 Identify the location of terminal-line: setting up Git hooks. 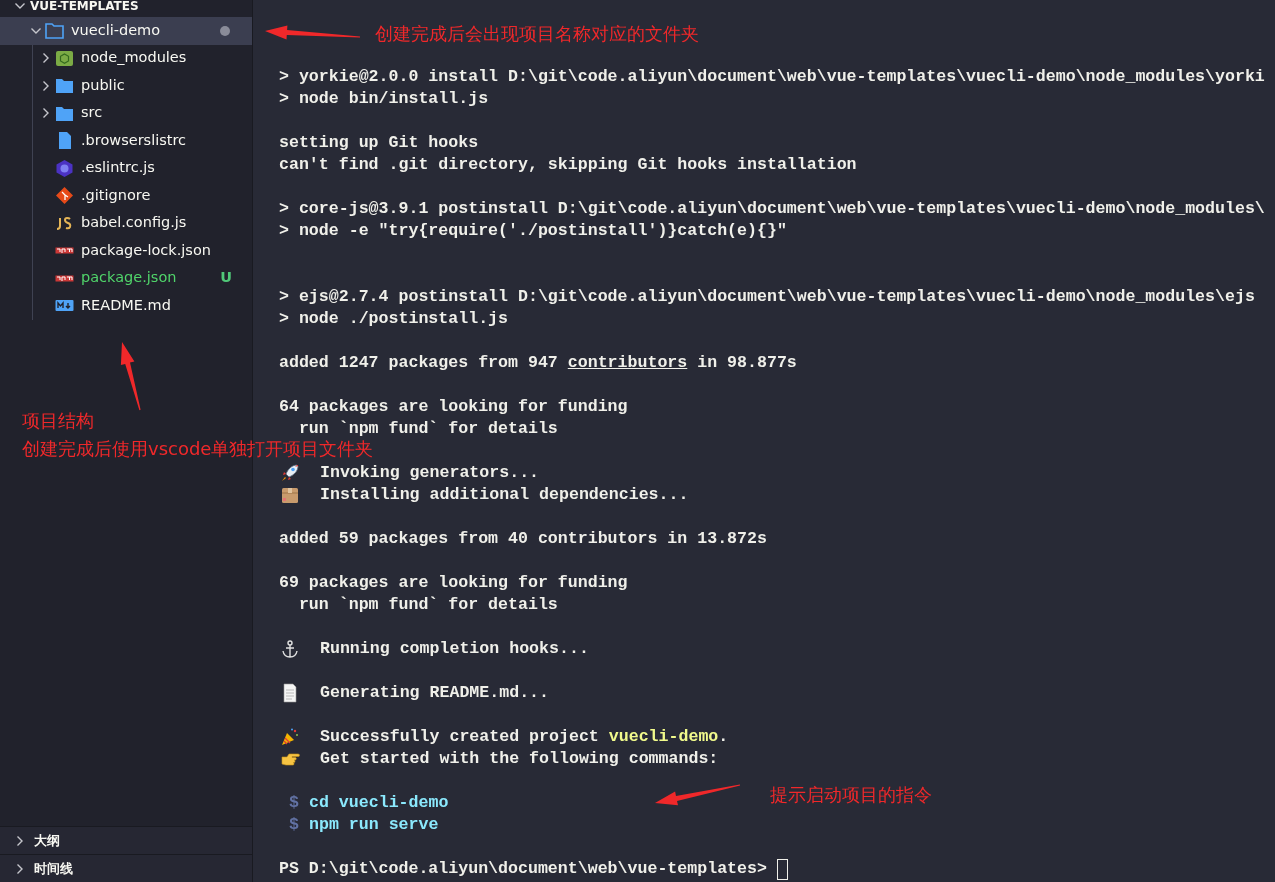
(379, 143).